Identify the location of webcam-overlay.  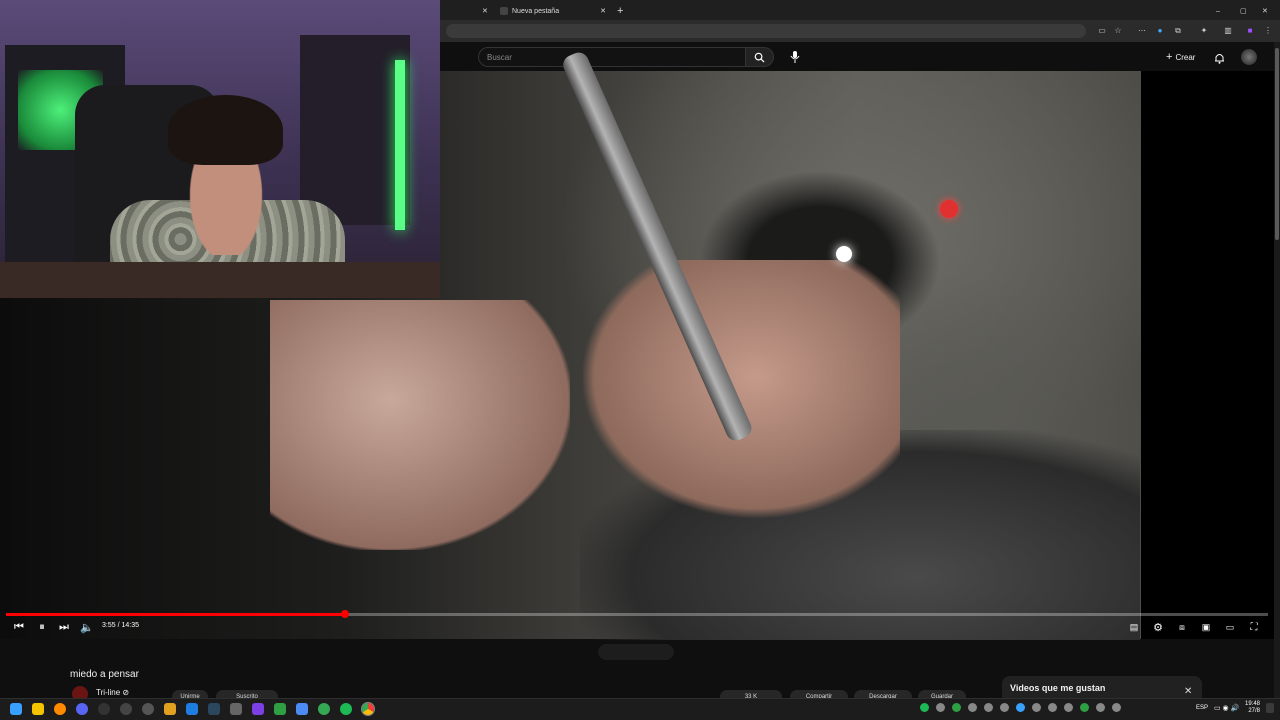
(220, 149).